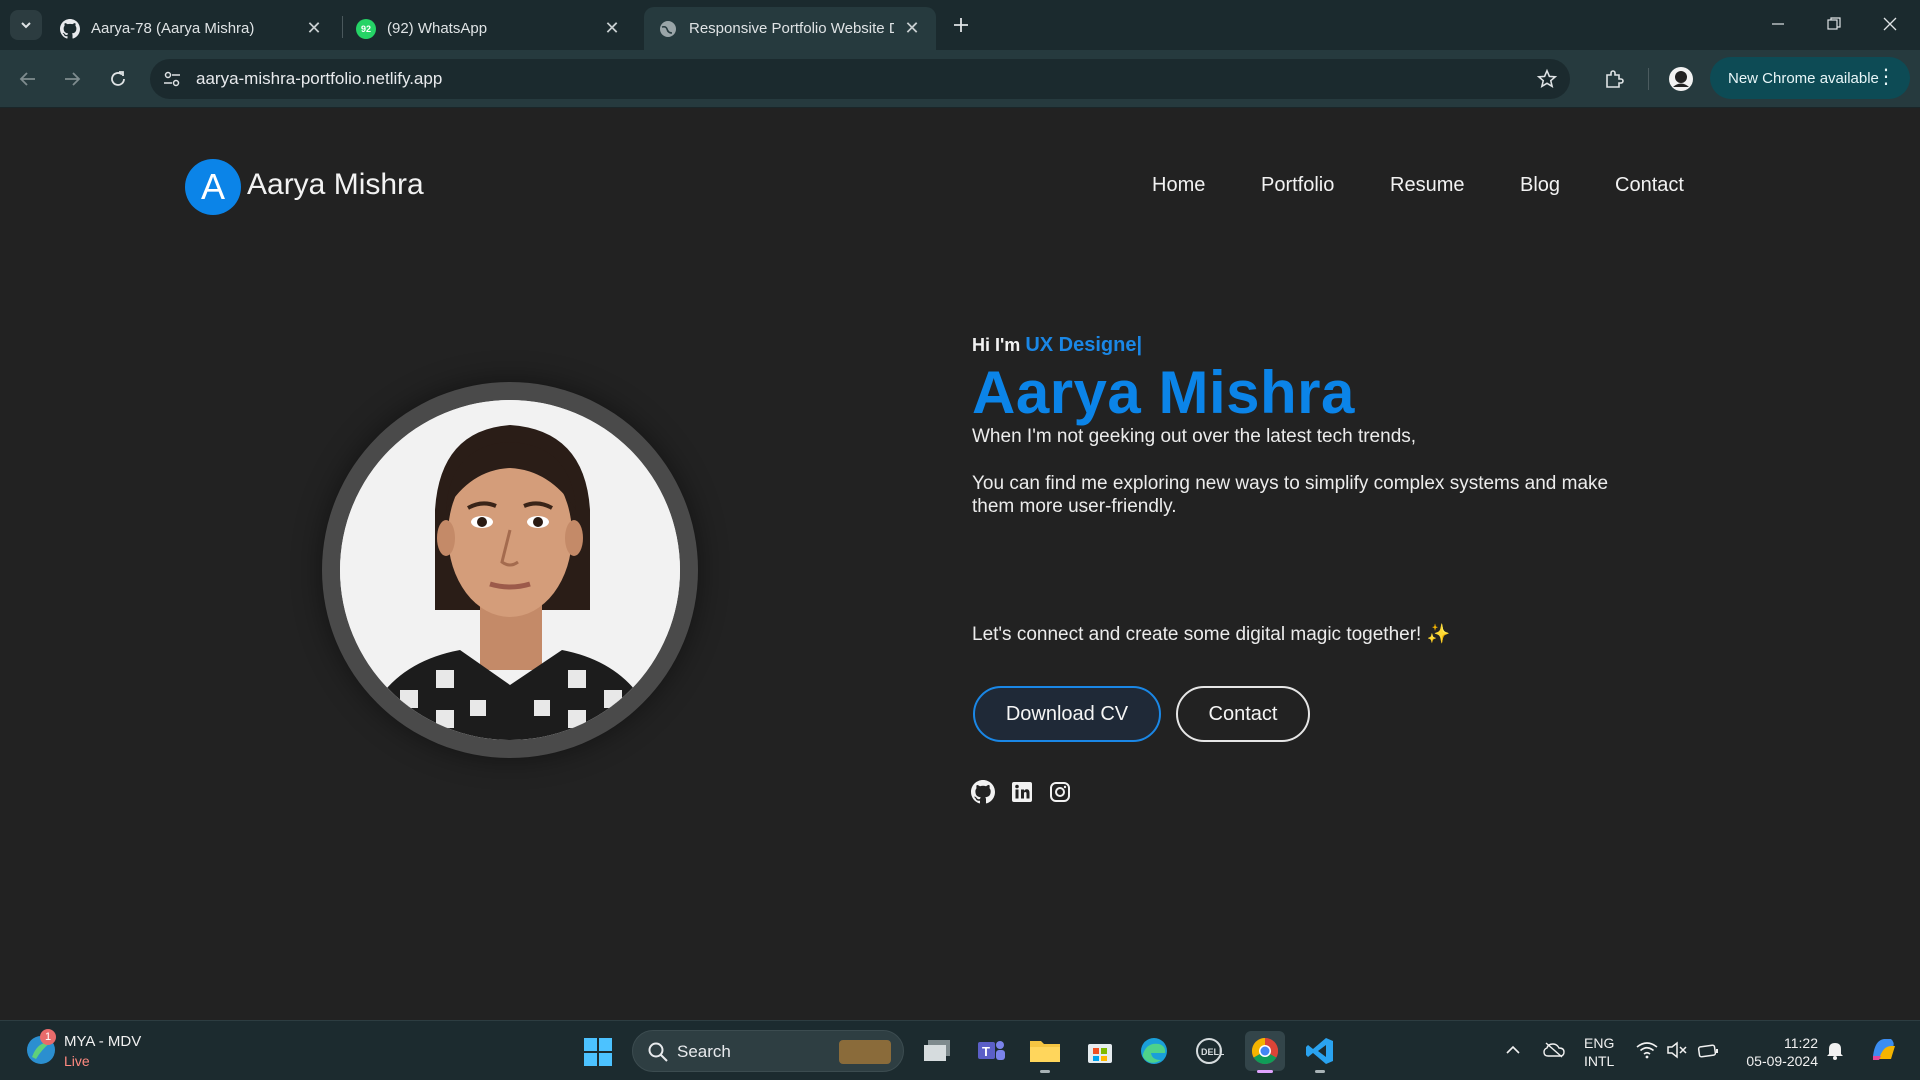  What do you see at coordinates (1835, 1050) in the screenshot?
I see `notifications-button` at bounding box center [1835, 1050].